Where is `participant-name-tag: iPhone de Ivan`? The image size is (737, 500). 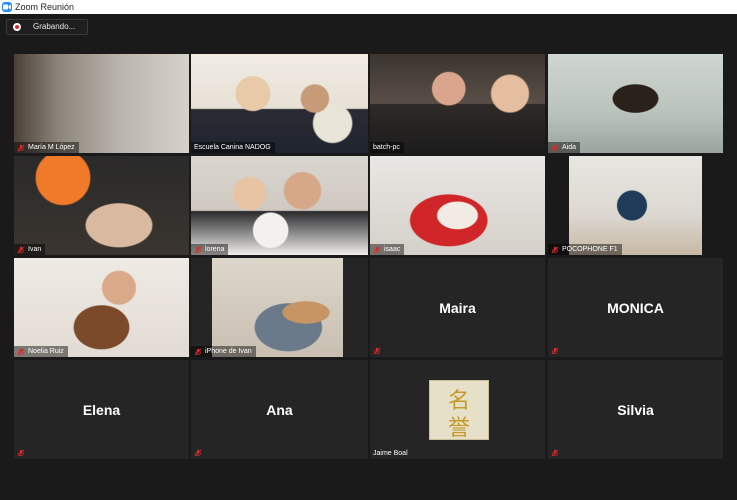
participant-name-tag: iPhone de Ivan is located at coordinates (223, 351).